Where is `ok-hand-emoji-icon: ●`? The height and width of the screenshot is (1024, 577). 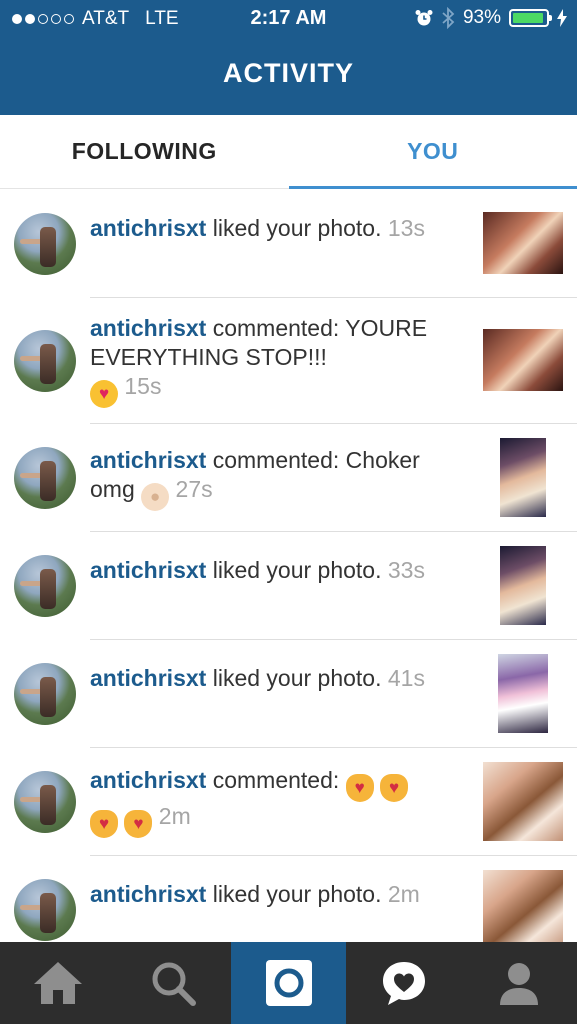 ok-hand-emoji-icon: ● is located at coordinates (155, 497).